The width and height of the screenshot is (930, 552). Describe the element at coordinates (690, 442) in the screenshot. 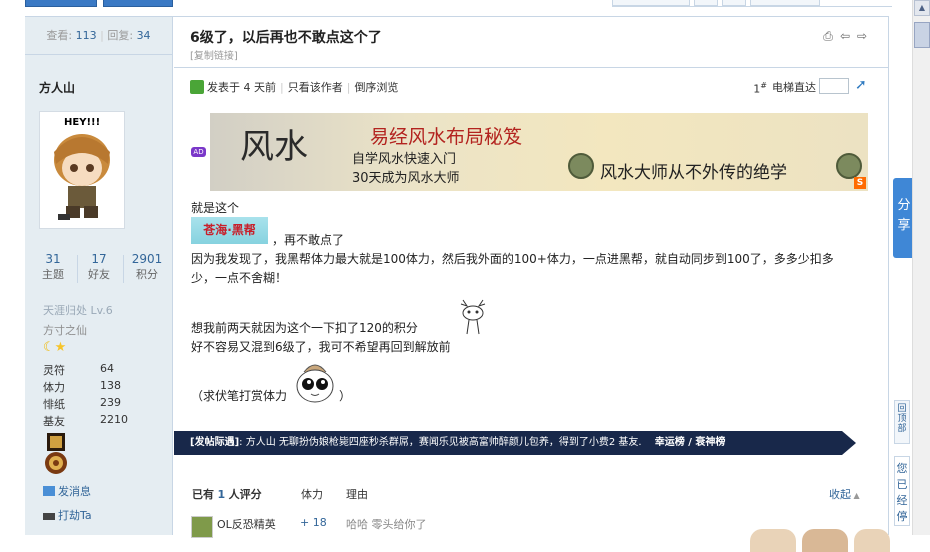

I see `rank-links: 幸运榜 / 衰神榜` at that location.